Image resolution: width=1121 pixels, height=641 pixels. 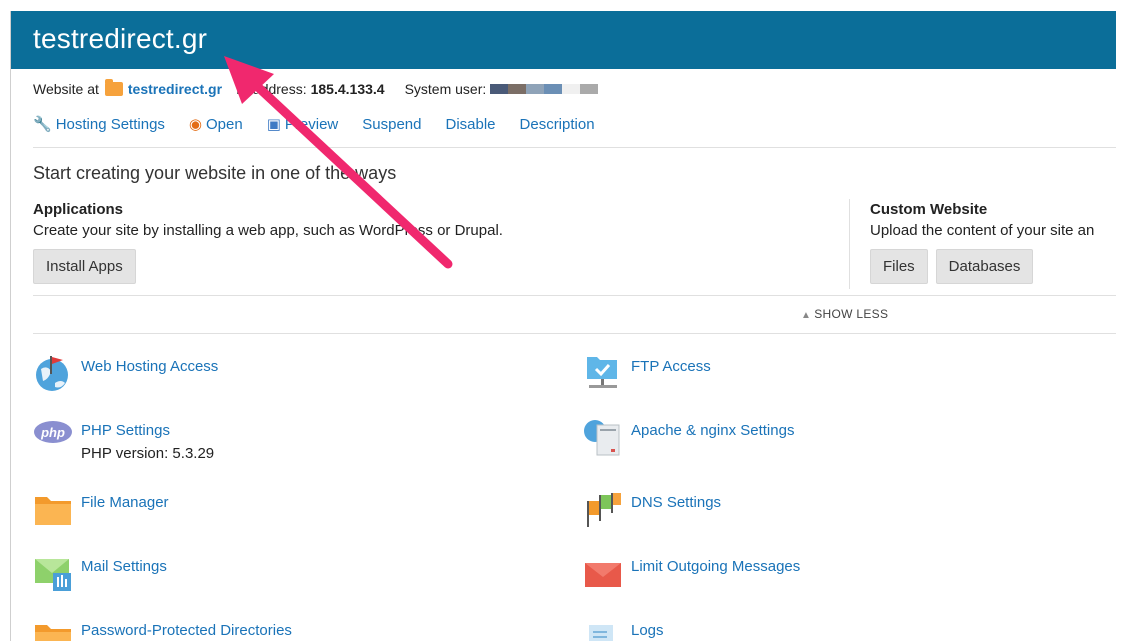 What do you see at coordinates (52, 432) in the screenshot?
I see `svg-text: php` at bounding box center [52, 432].